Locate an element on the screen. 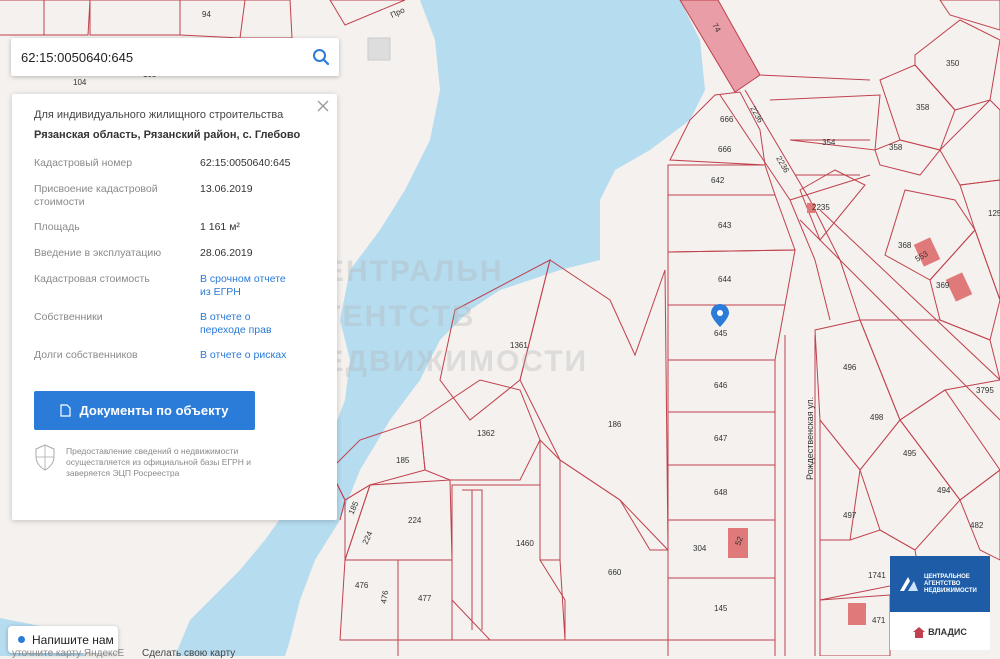  svg-text: 647 is located at coordinates (721, 438).